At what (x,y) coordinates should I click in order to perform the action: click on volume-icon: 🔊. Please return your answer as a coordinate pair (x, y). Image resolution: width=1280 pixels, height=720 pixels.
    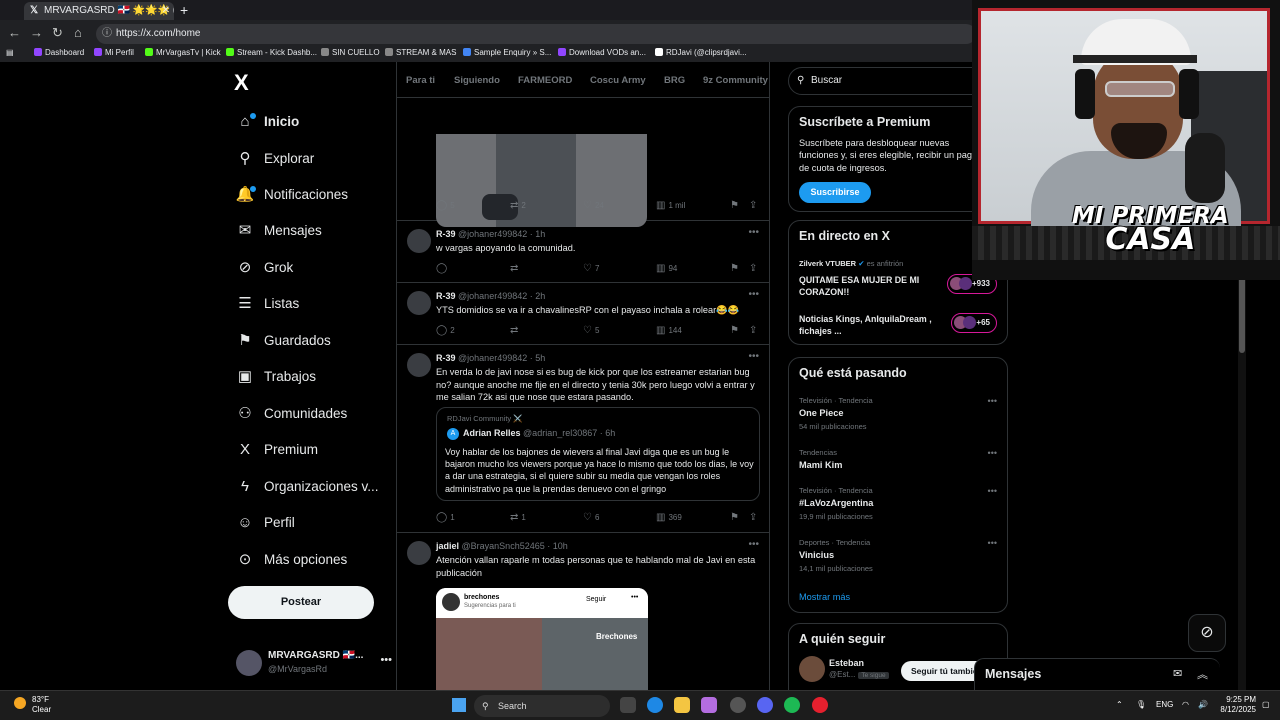
    Looking at the image, I should click on (1203, 704).